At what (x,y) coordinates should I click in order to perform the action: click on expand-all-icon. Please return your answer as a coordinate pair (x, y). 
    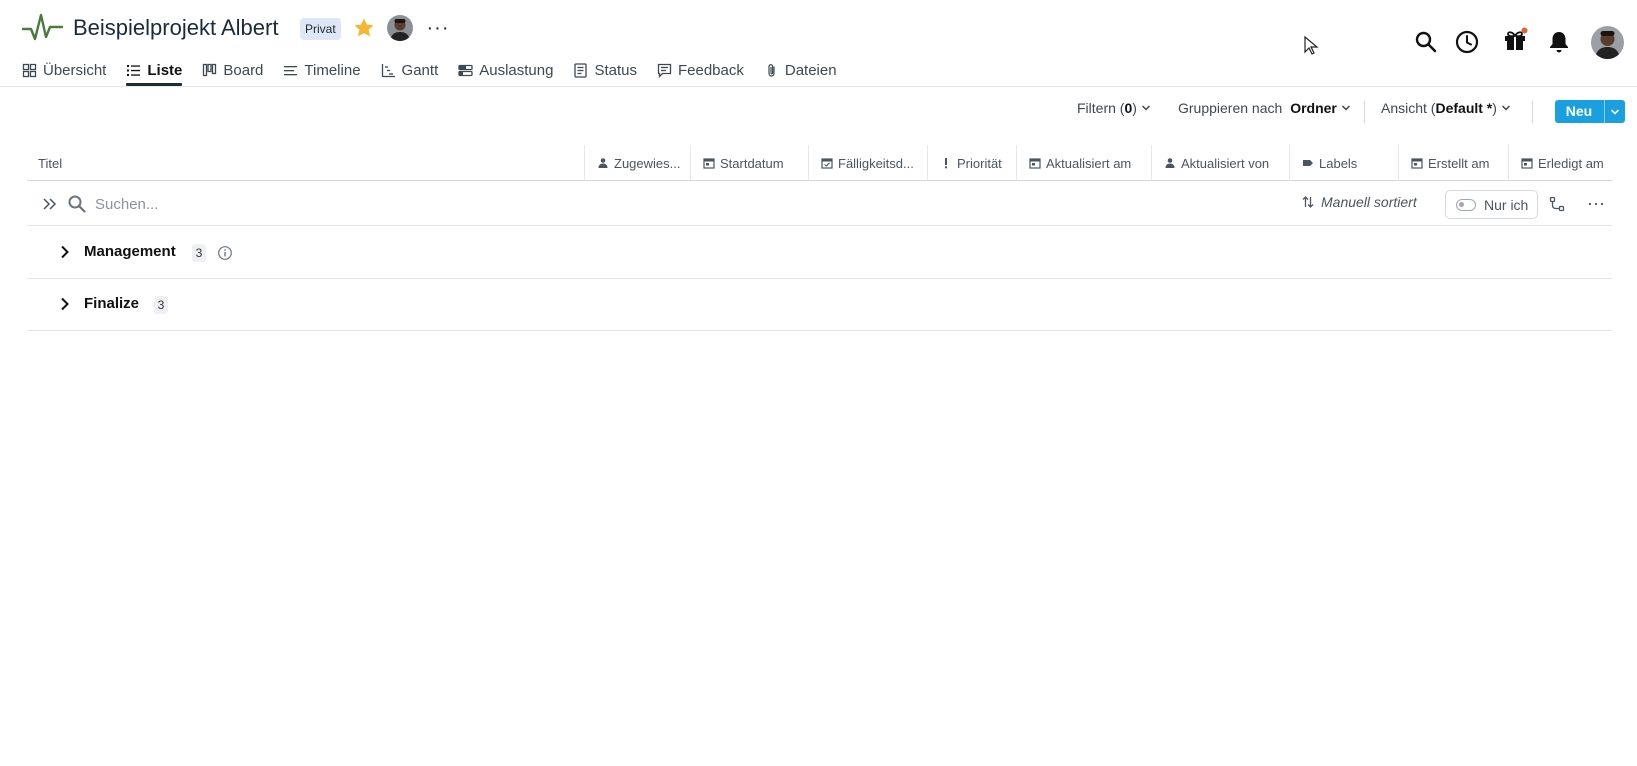
    Looking at the image, I should click on (50, 204).